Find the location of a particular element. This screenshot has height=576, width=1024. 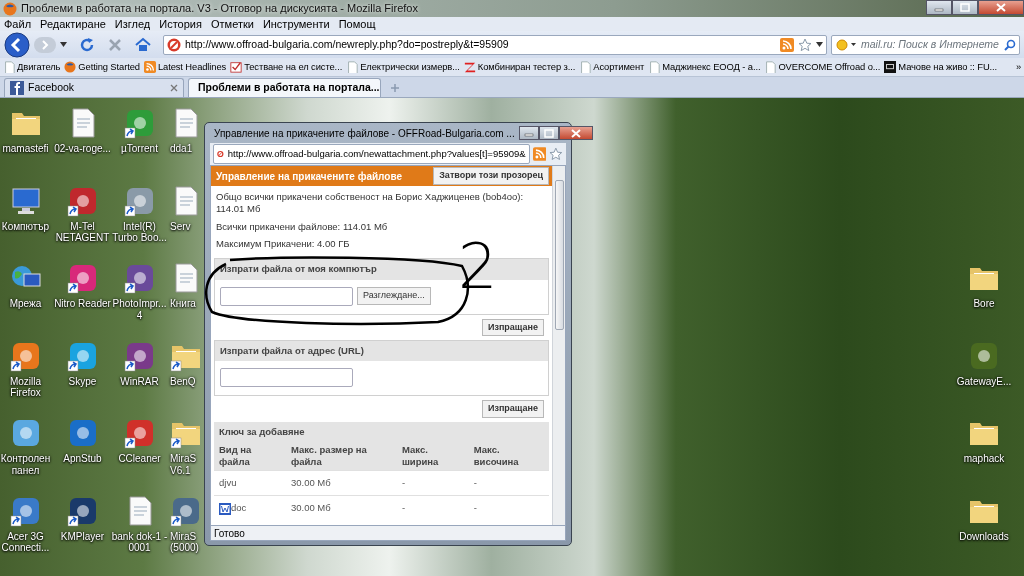

bookmark-link: Асортимент is located at coordinates (619, 67).